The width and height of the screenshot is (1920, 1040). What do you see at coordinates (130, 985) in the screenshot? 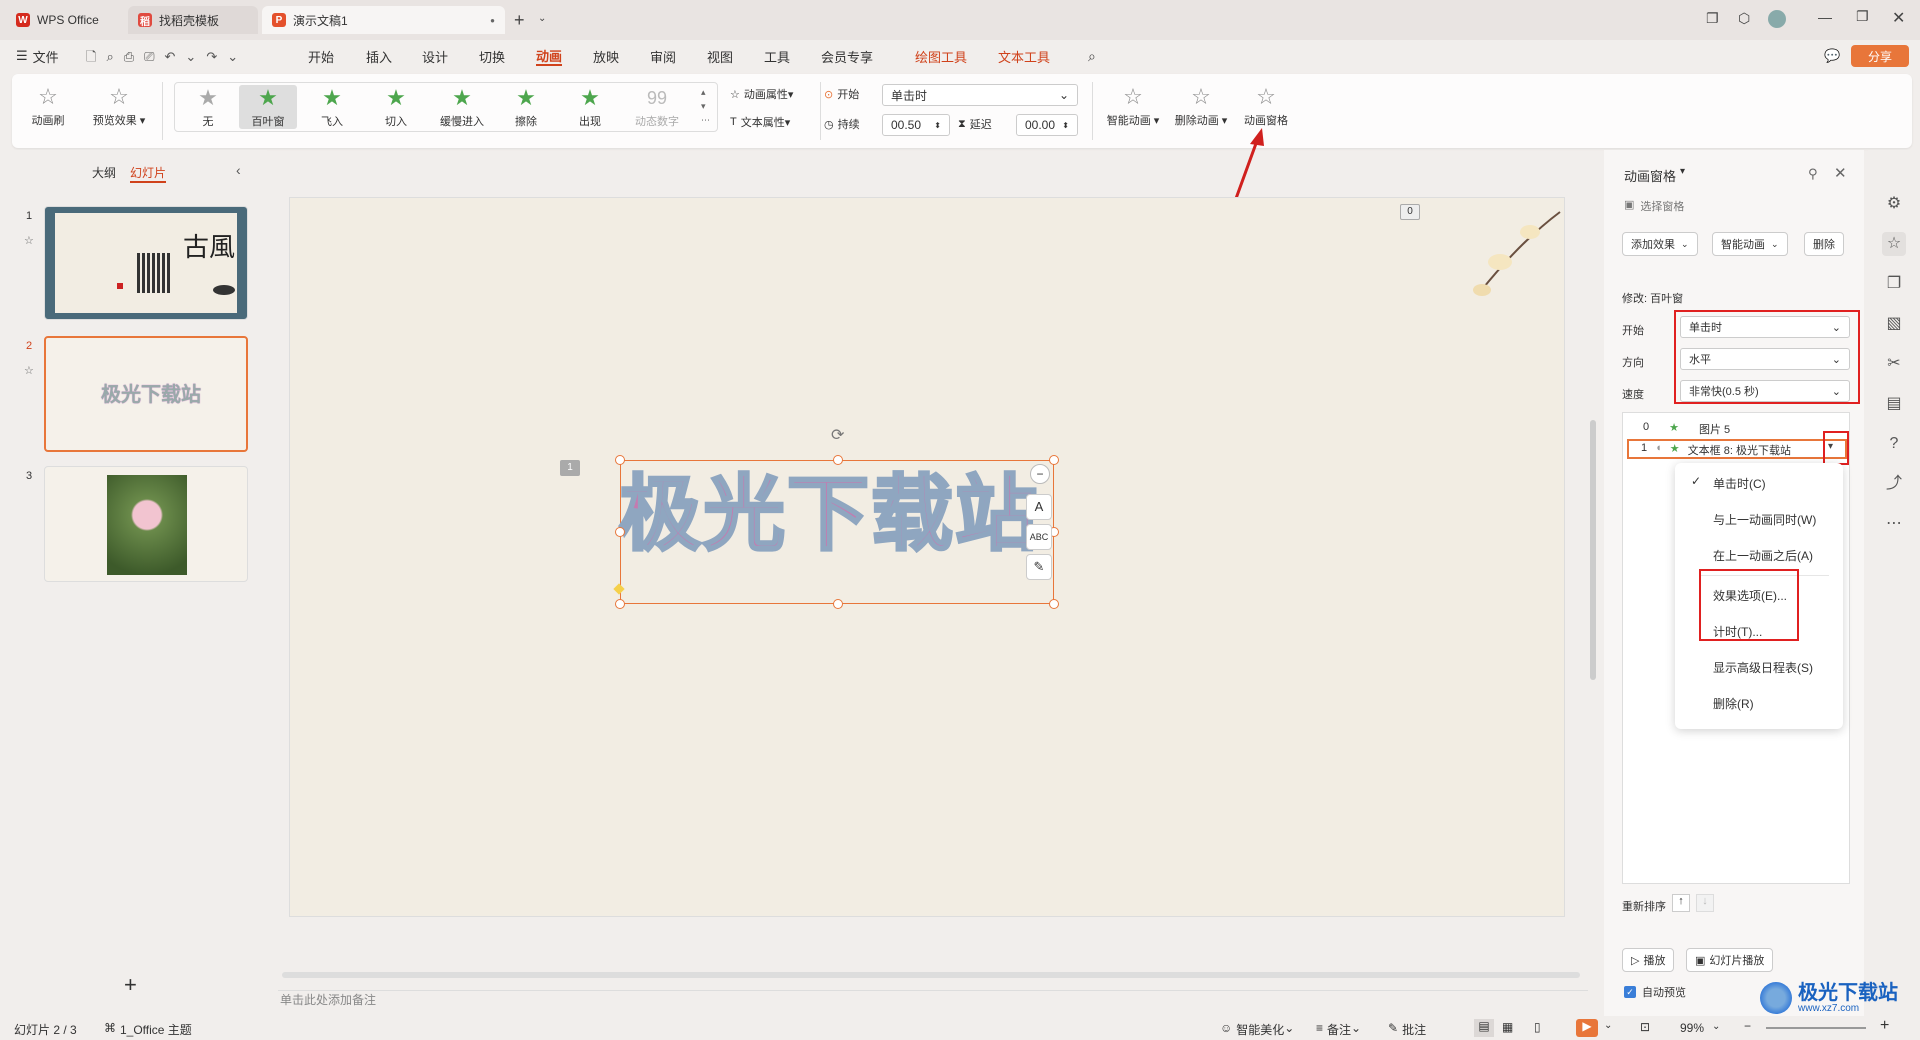
I see `add-slide-icon: +` at bounding box center [130, 985].